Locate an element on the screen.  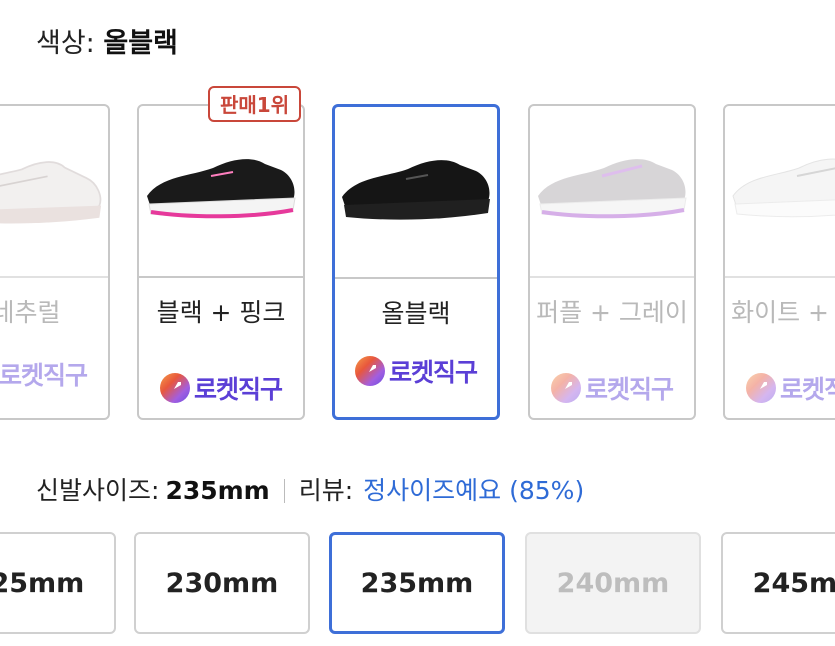
color-option-black-pink: 블랙 + 핑크 로켓직구 is located at coordinates (221, 262).